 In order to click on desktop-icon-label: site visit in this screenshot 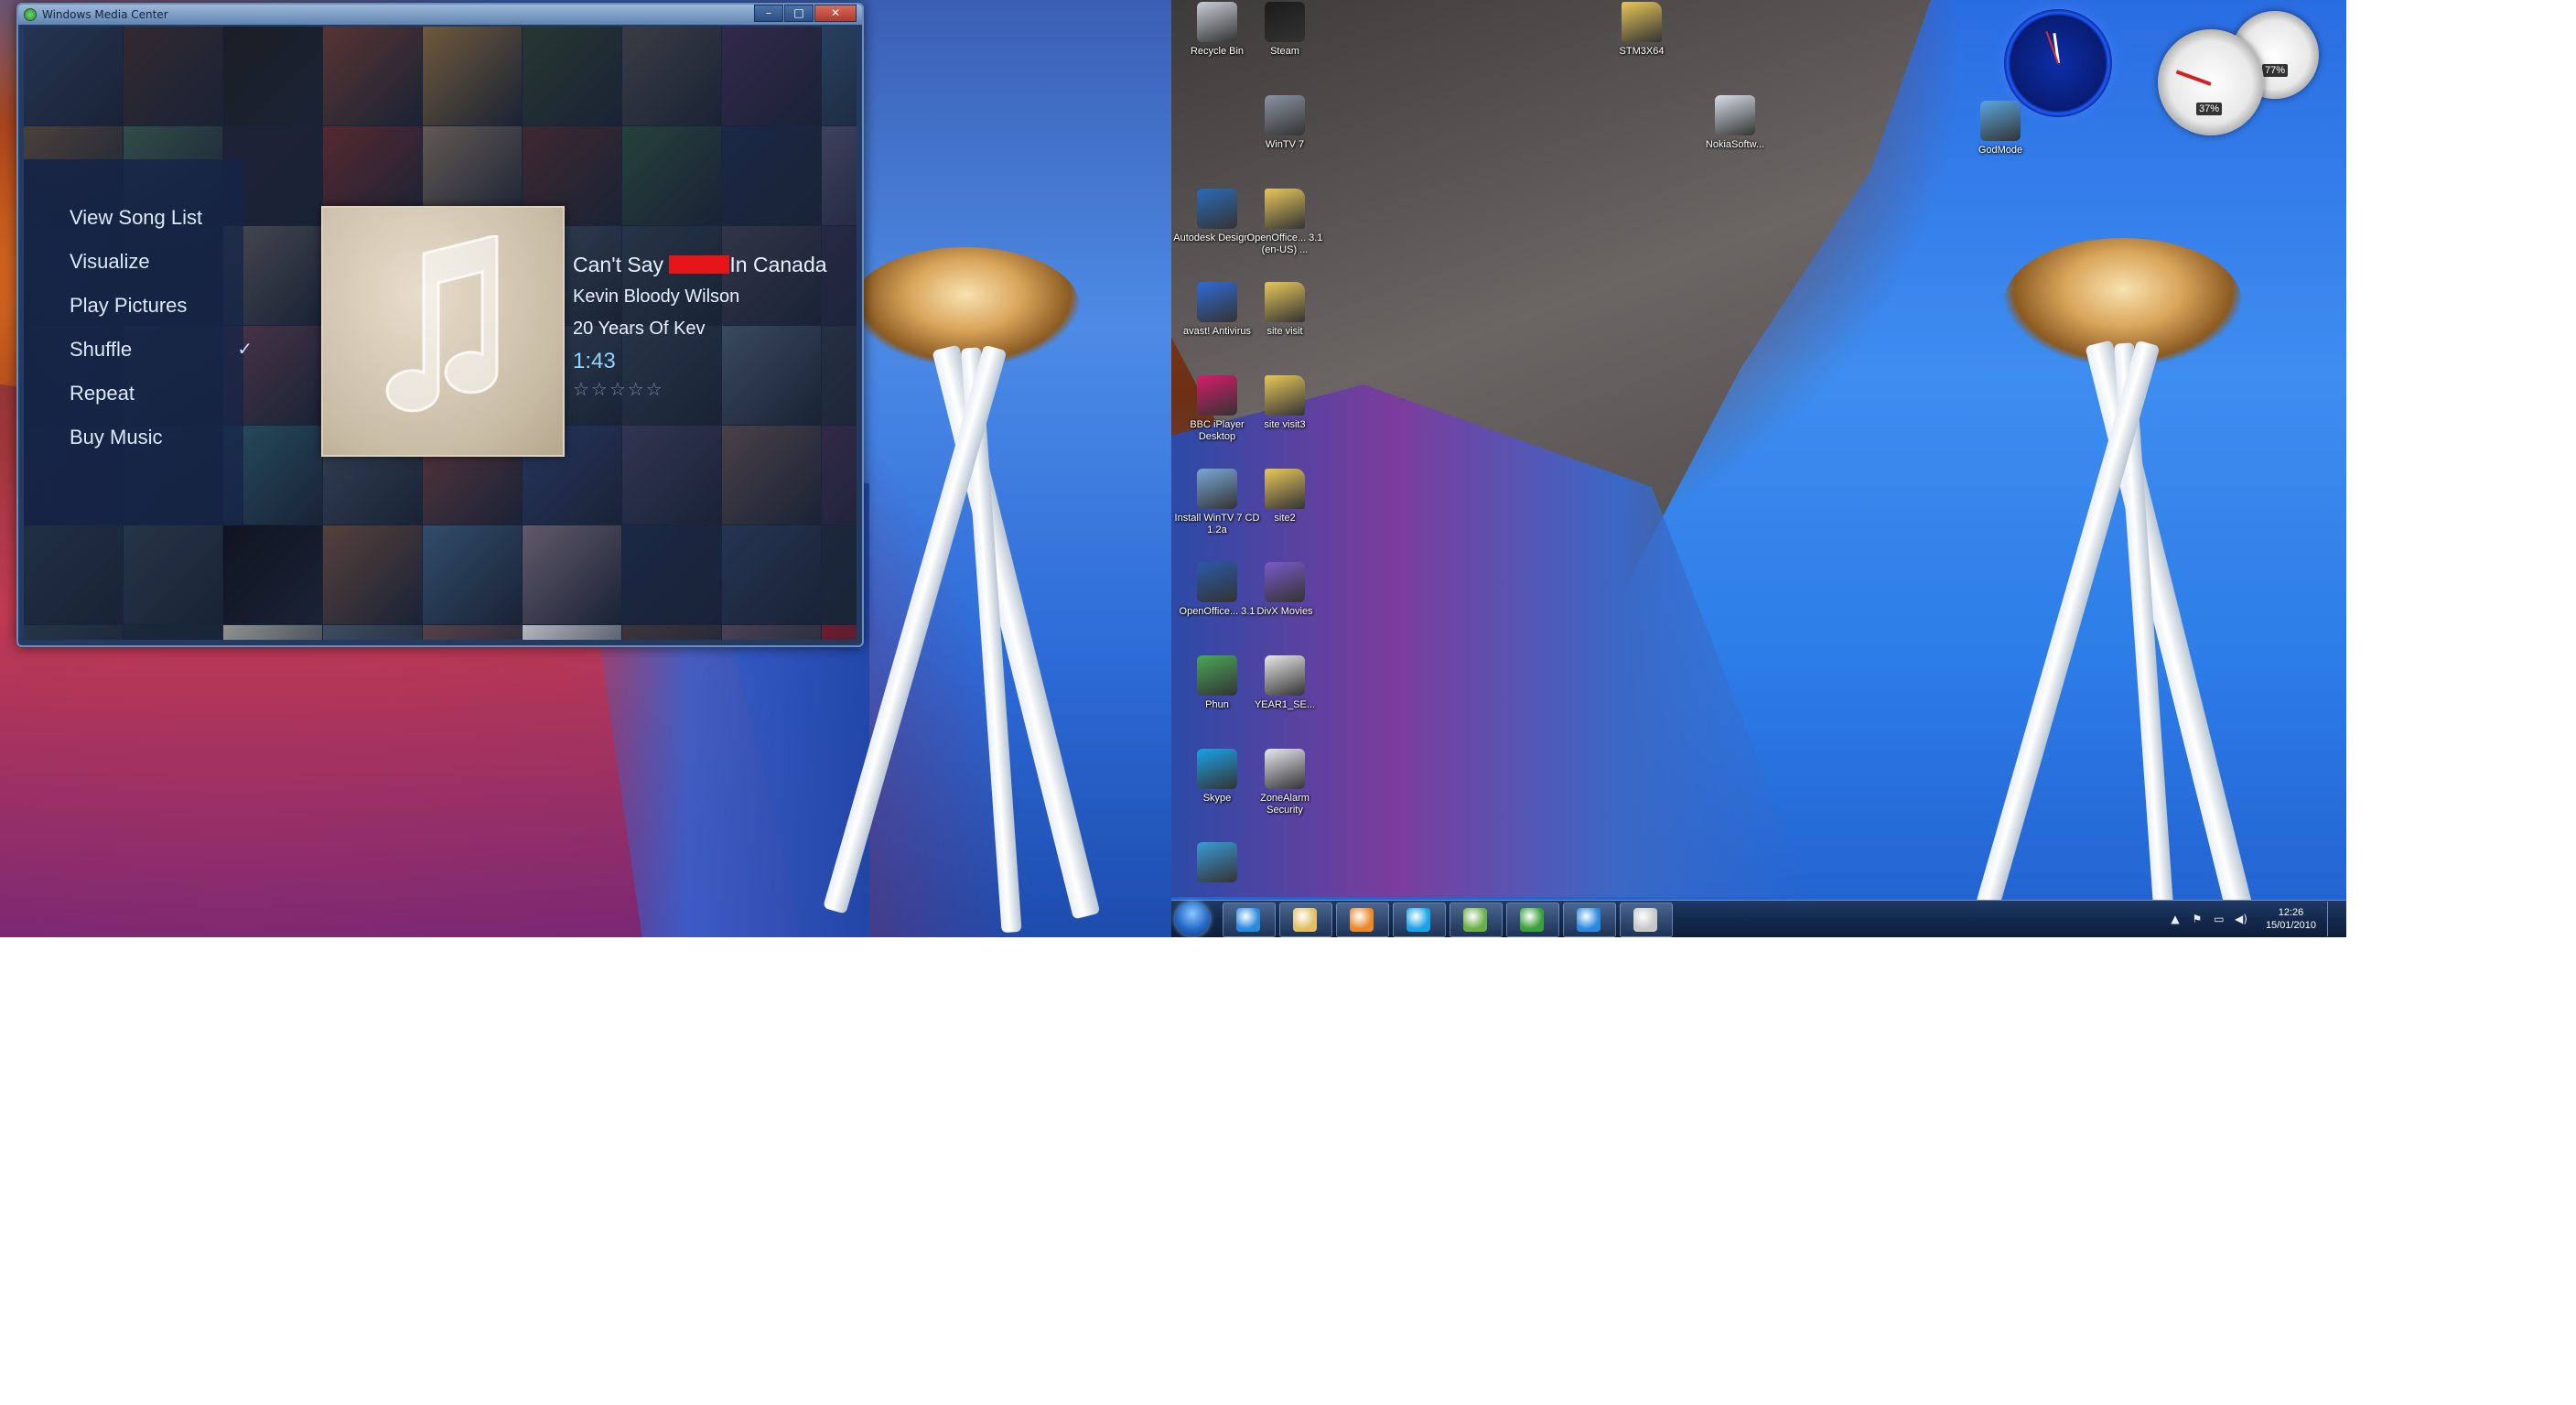, I will do `click(1285, 331)`.